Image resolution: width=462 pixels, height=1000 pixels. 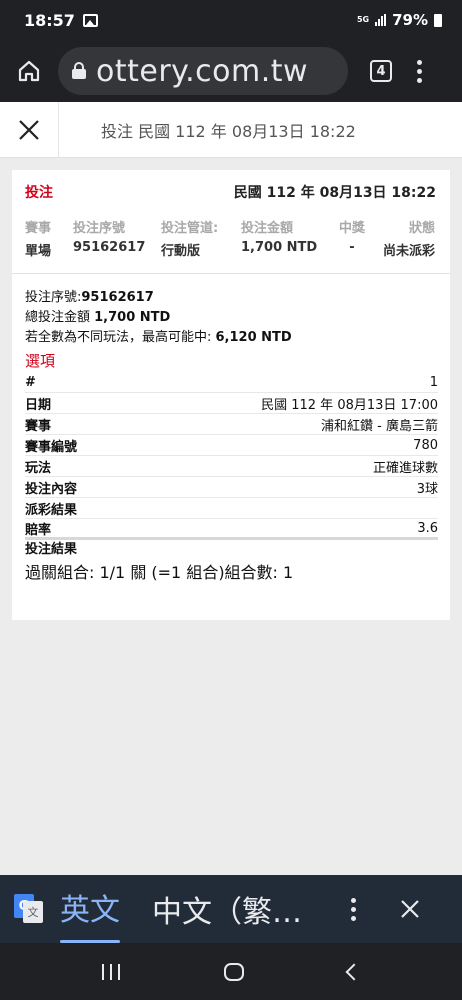 What do you see at coordinates (40, 361) in the screenshot?
I see `options-title: 選項` at bounding box center [40, 361].